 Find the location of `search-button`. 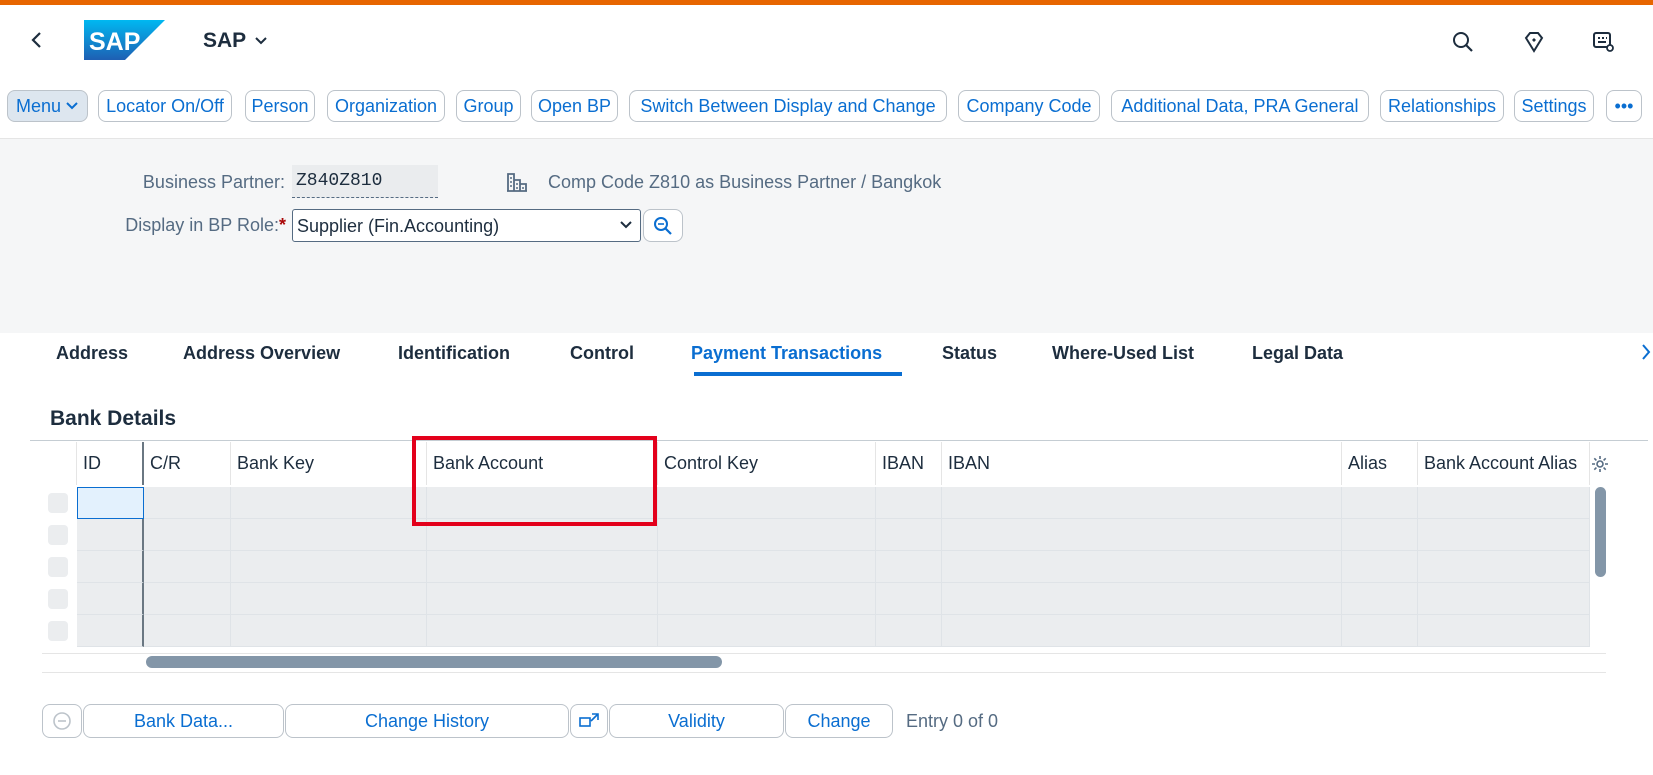

search-button is located at coordinates (1463, 42).